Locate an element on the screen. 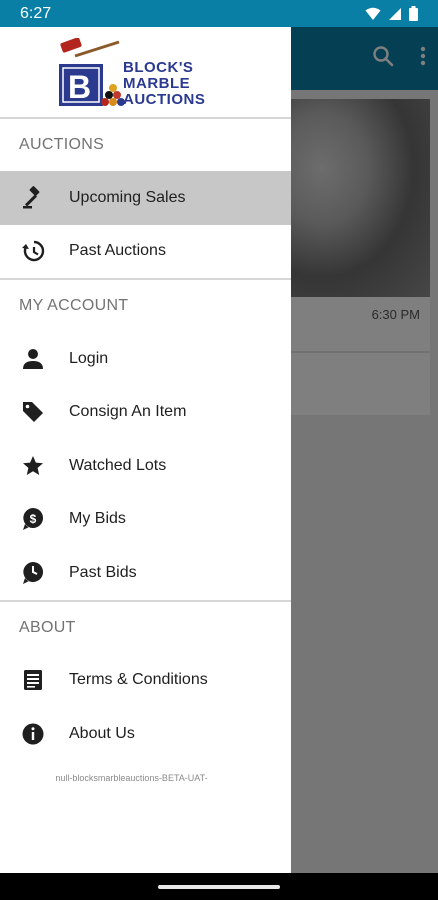  menu-label-consign-an-item: Consign An Item is located at coordinates (128, 412).